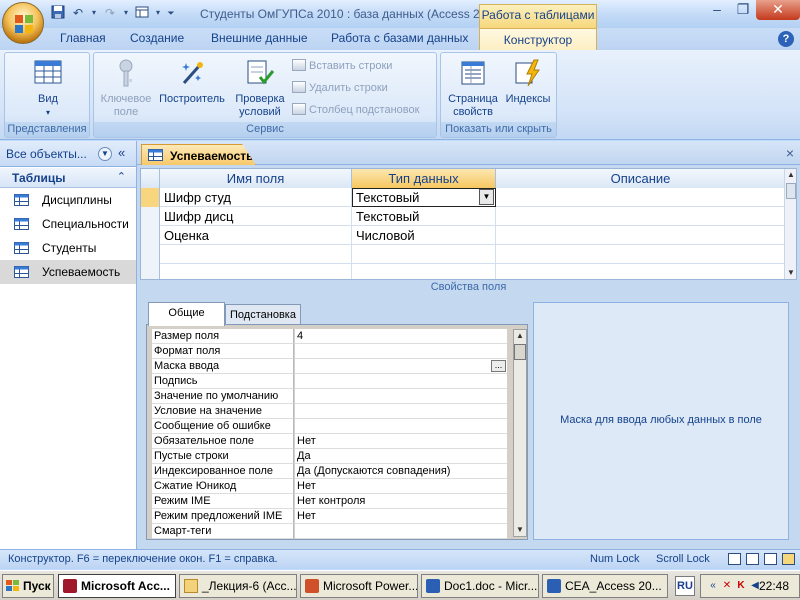  Describe the element at coordinates (256, 178) in the screenshot. I see `column-header-field-name: Имя поля` at that location.